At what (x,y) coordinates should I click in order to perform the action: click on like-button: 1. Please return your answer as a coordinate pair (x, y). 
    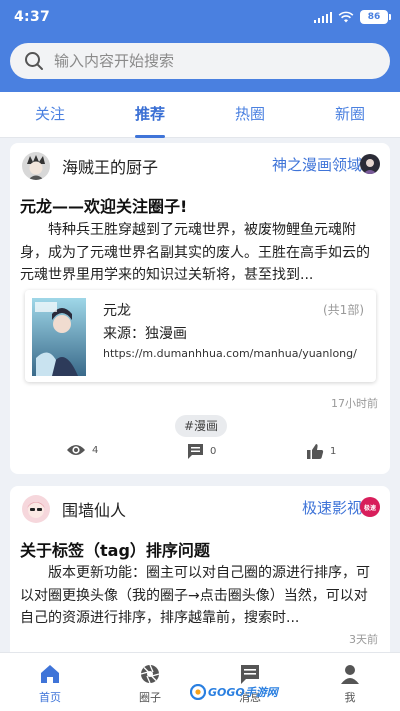
    Looking at the image, I should click on (321, 451).